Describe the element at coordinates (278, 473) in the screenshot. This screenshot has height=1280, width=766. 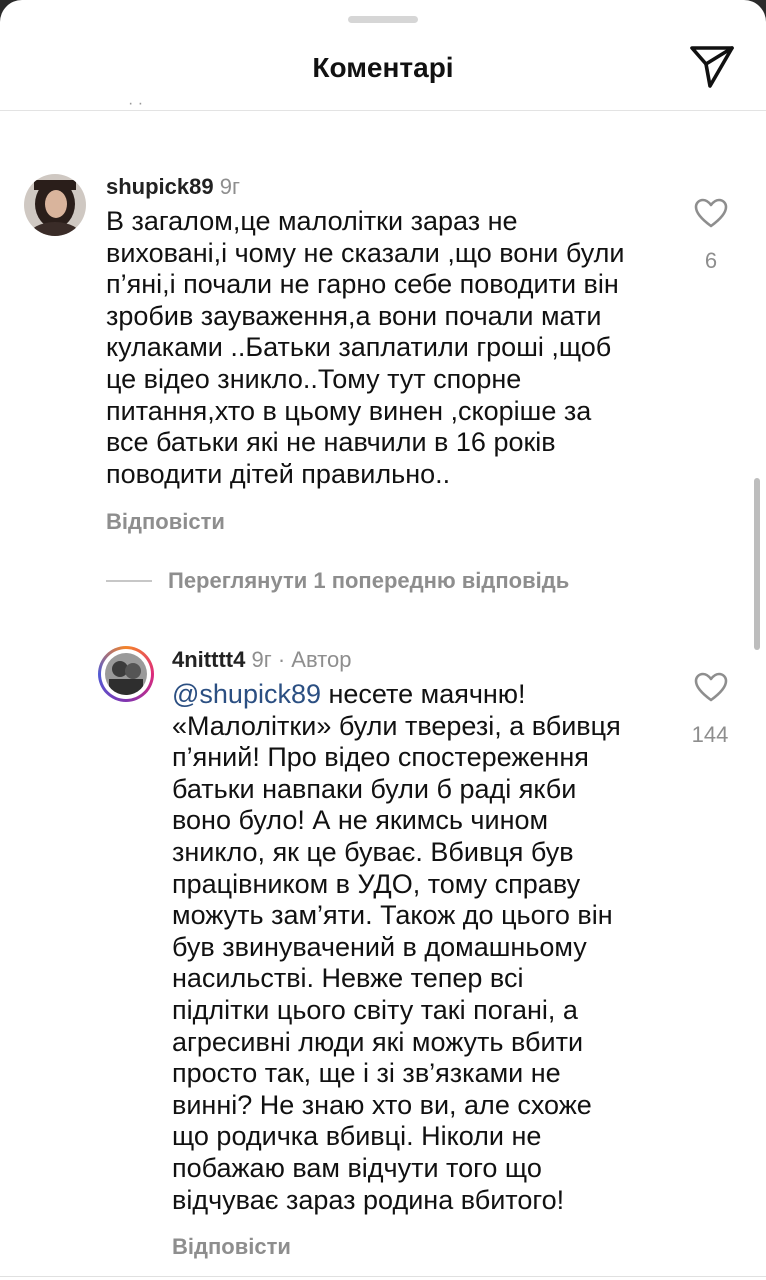
I see `comment-line: поводити дітей правильно..` at that location.